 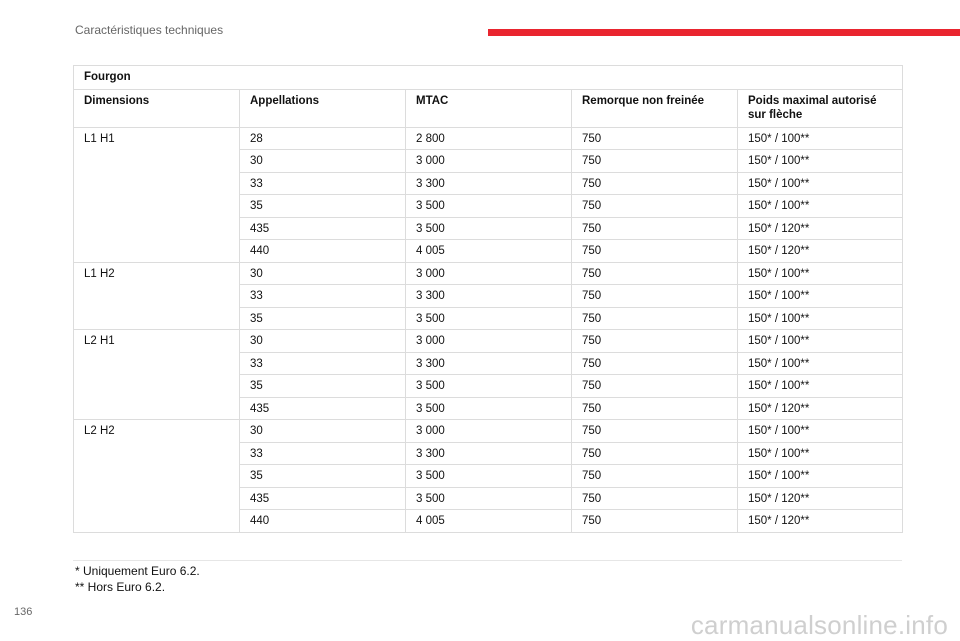 I want to click on accent-bar, so click(x=724, y=32).